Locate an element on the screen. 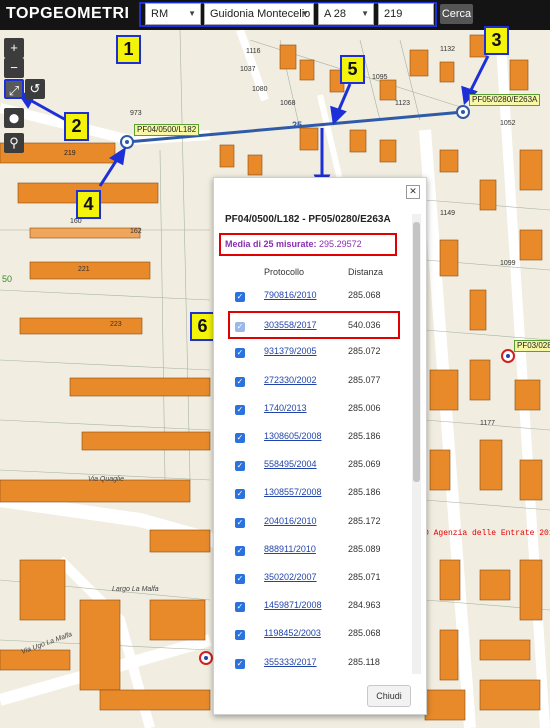 This screenshot has height=728, width=550. parcel-number: 1052 is located at coordinates (508, 123).